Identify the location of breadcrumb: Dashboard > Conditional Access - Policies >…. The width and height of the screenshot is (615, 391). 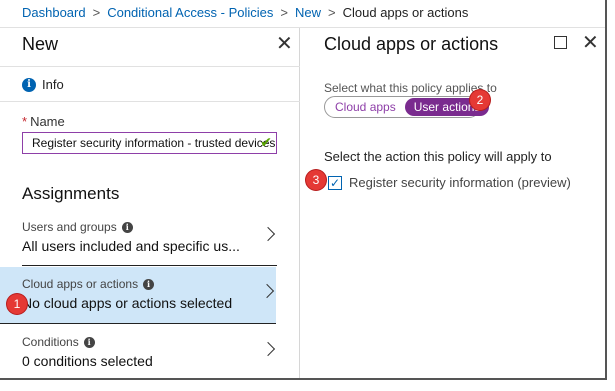
(302, 14).